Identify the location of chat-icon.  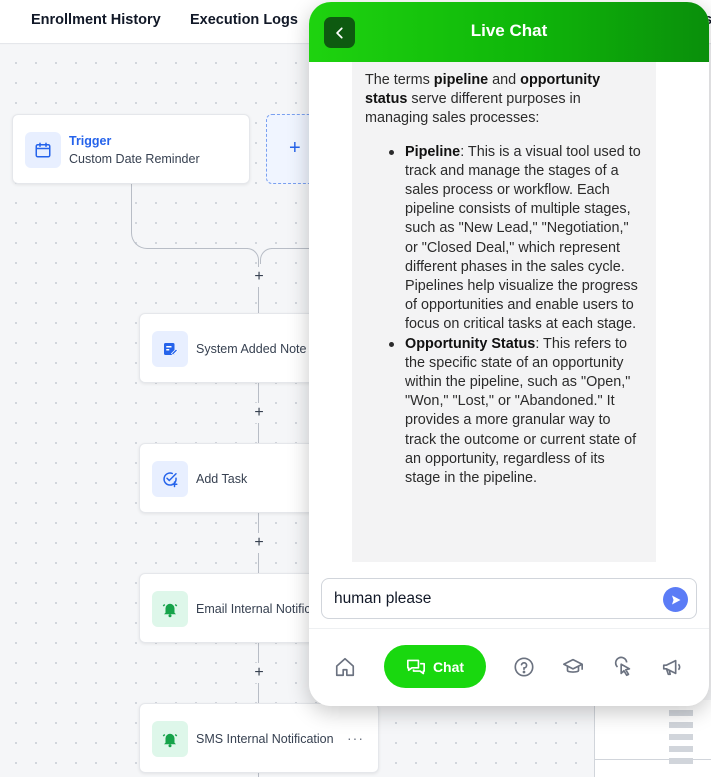
(415, 666).